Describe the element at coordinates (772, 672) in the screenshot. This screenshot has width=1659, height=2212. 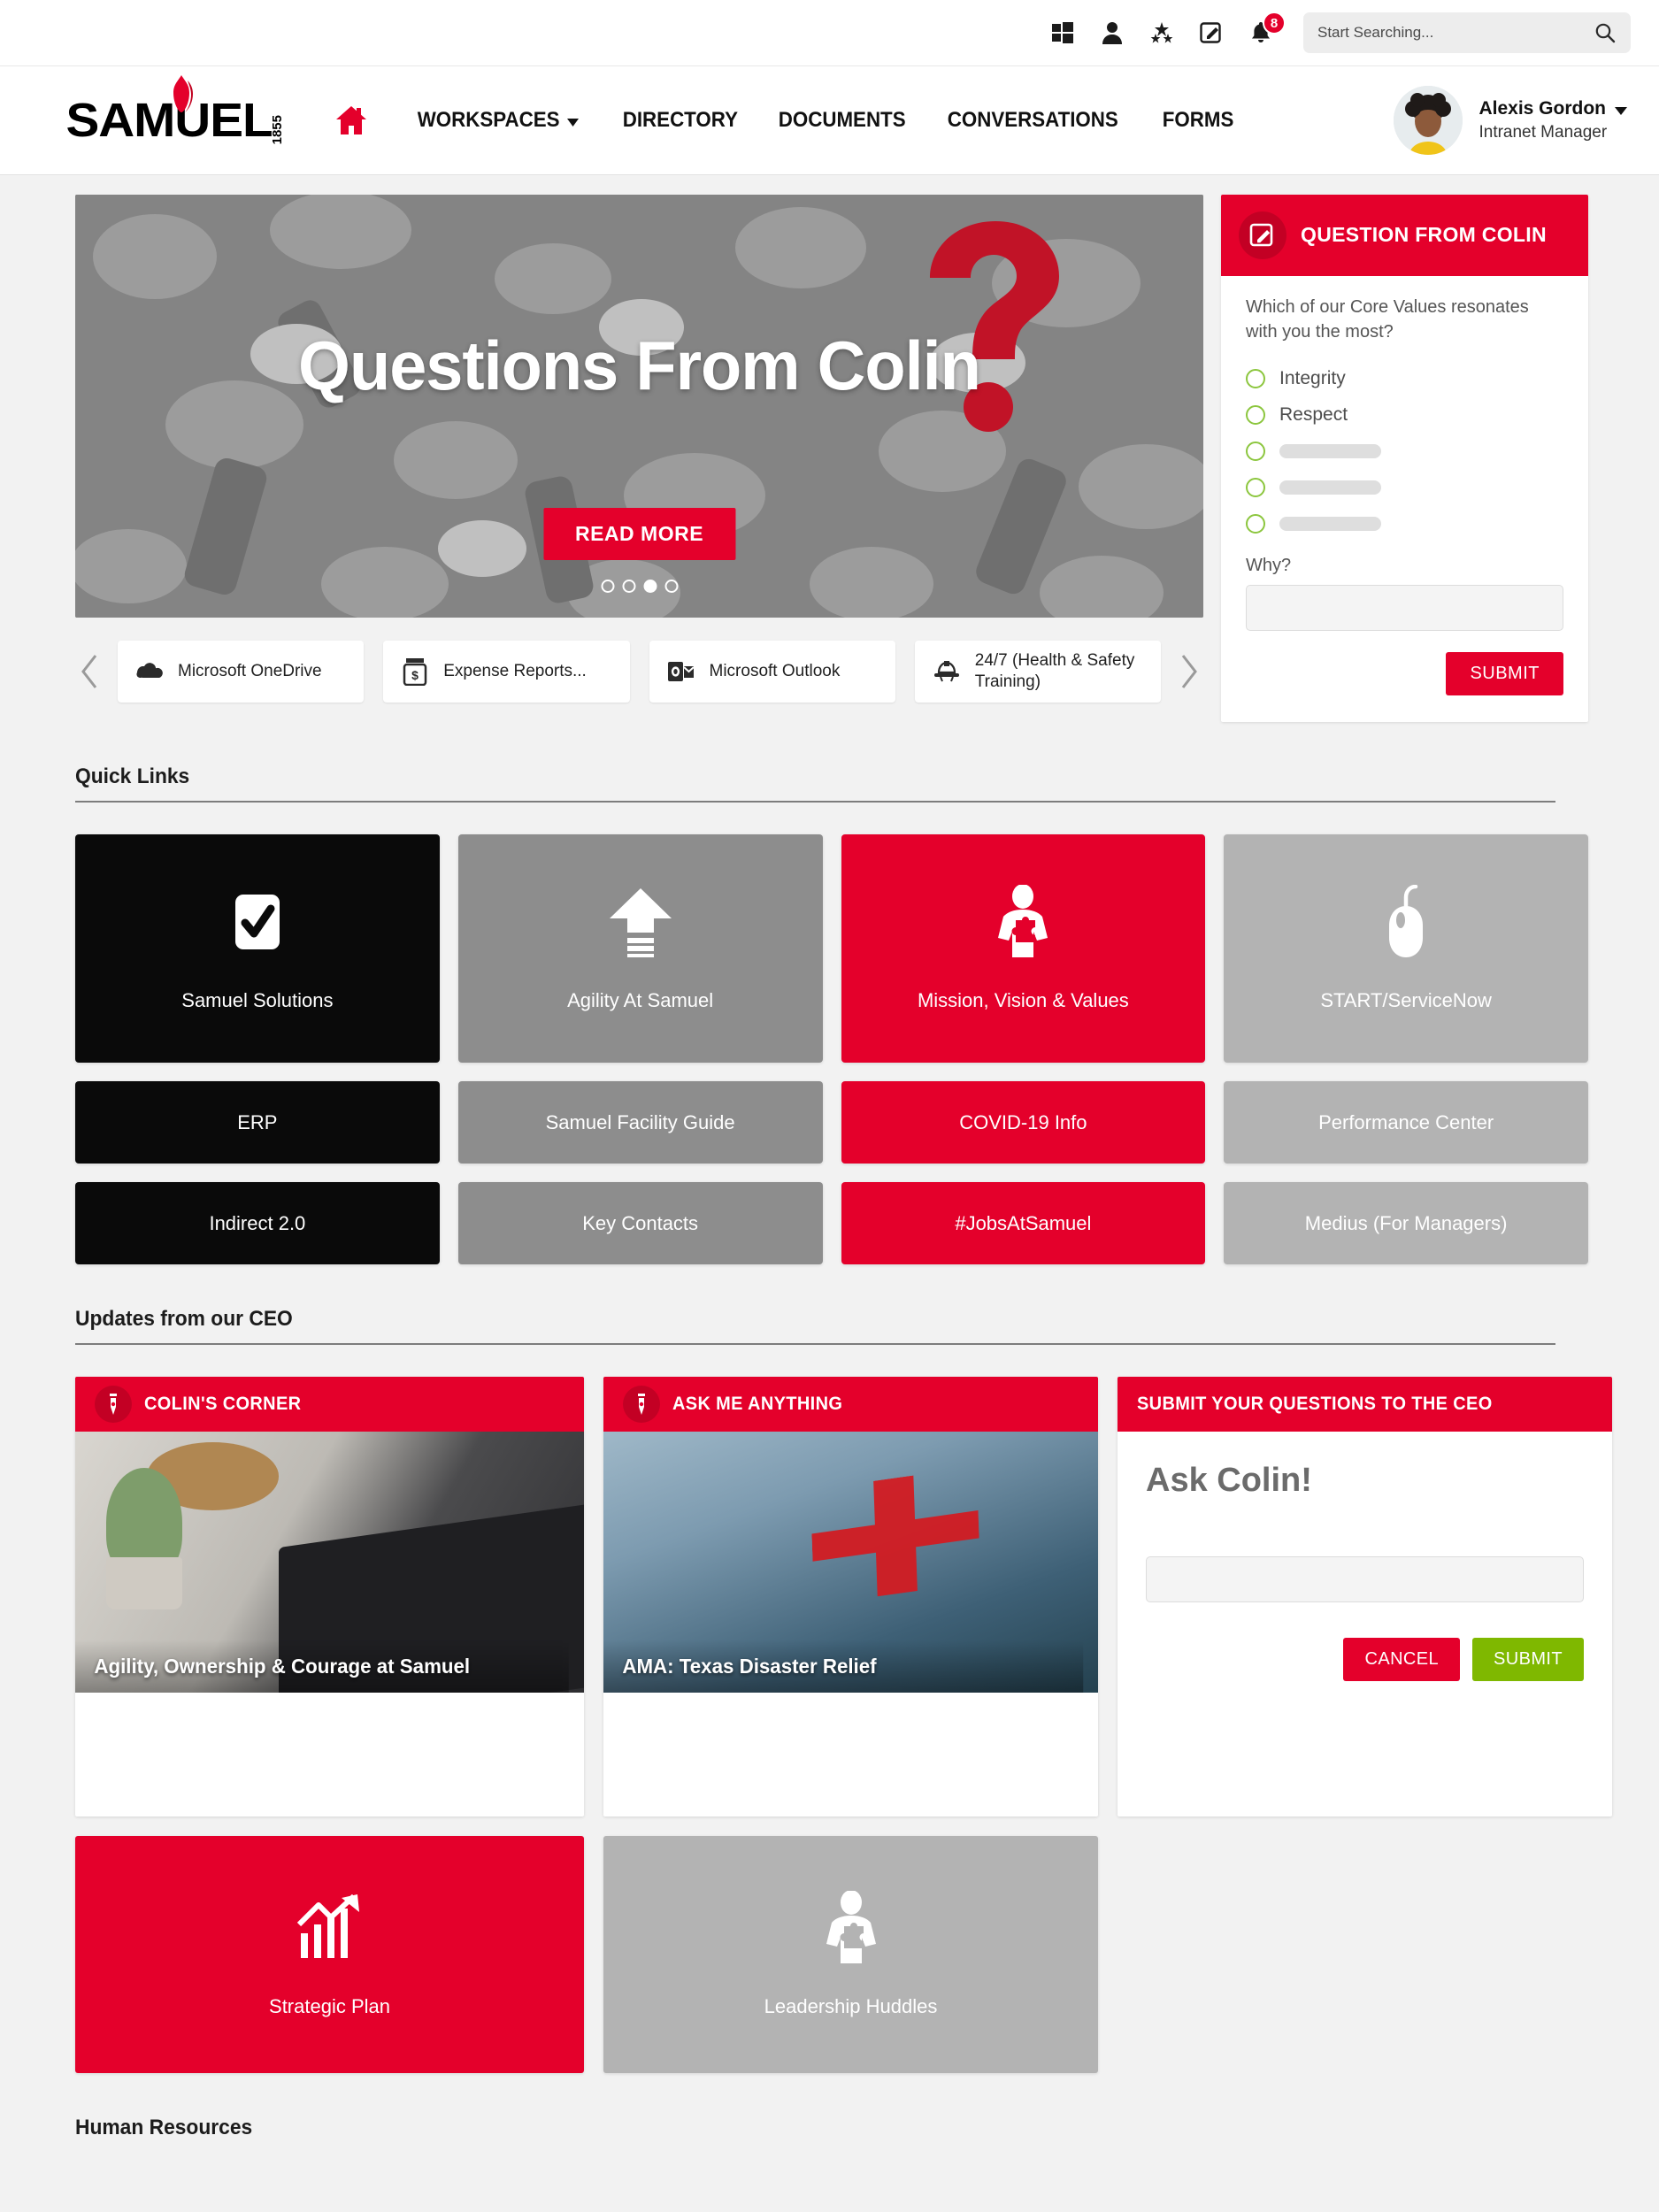
I see `app-shortcut-outlook: Microsoft Outlook` at that location.